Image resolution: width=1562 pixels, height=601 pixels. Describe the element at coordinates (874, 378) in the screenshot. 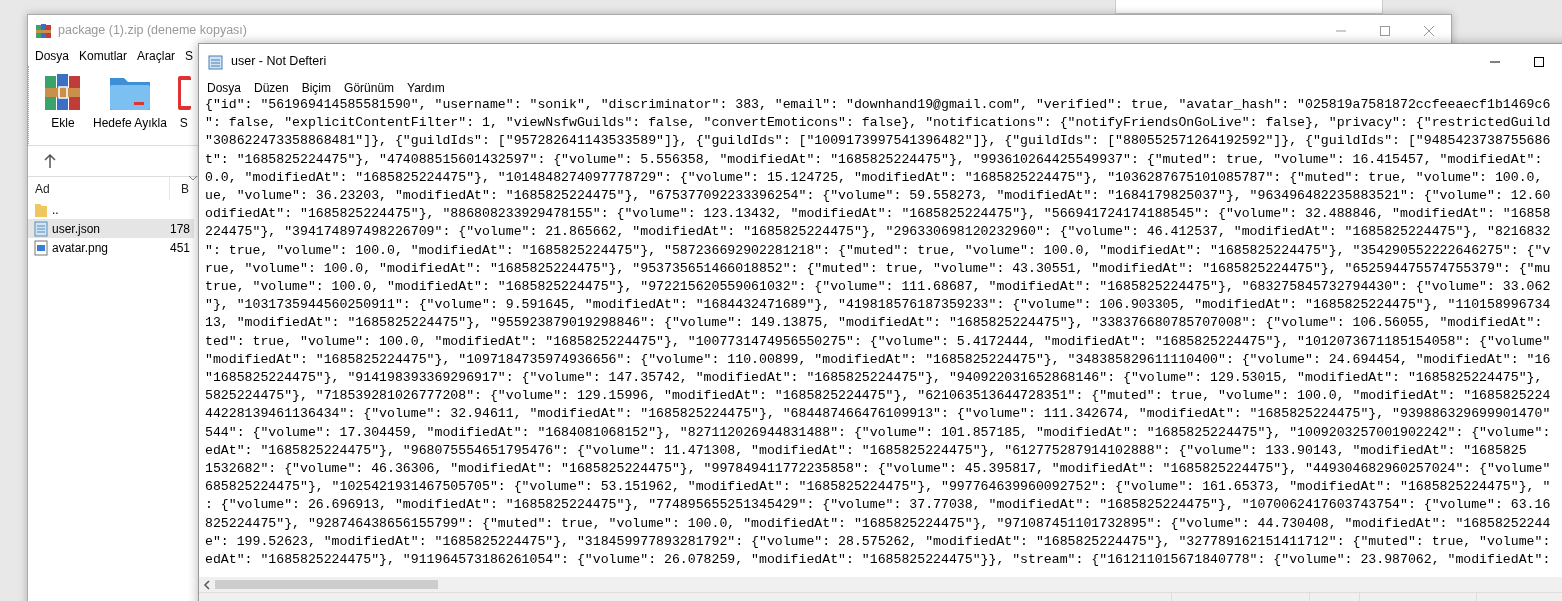

I see `text-line: "1685825224475"}, "914198393369296917": {"volume": 147.35742, "modifiedAt": "1685825224475"}, "940922031652868146": {"volume": 129.53015, "modifiedAt": "1685825224475"},` at that location.